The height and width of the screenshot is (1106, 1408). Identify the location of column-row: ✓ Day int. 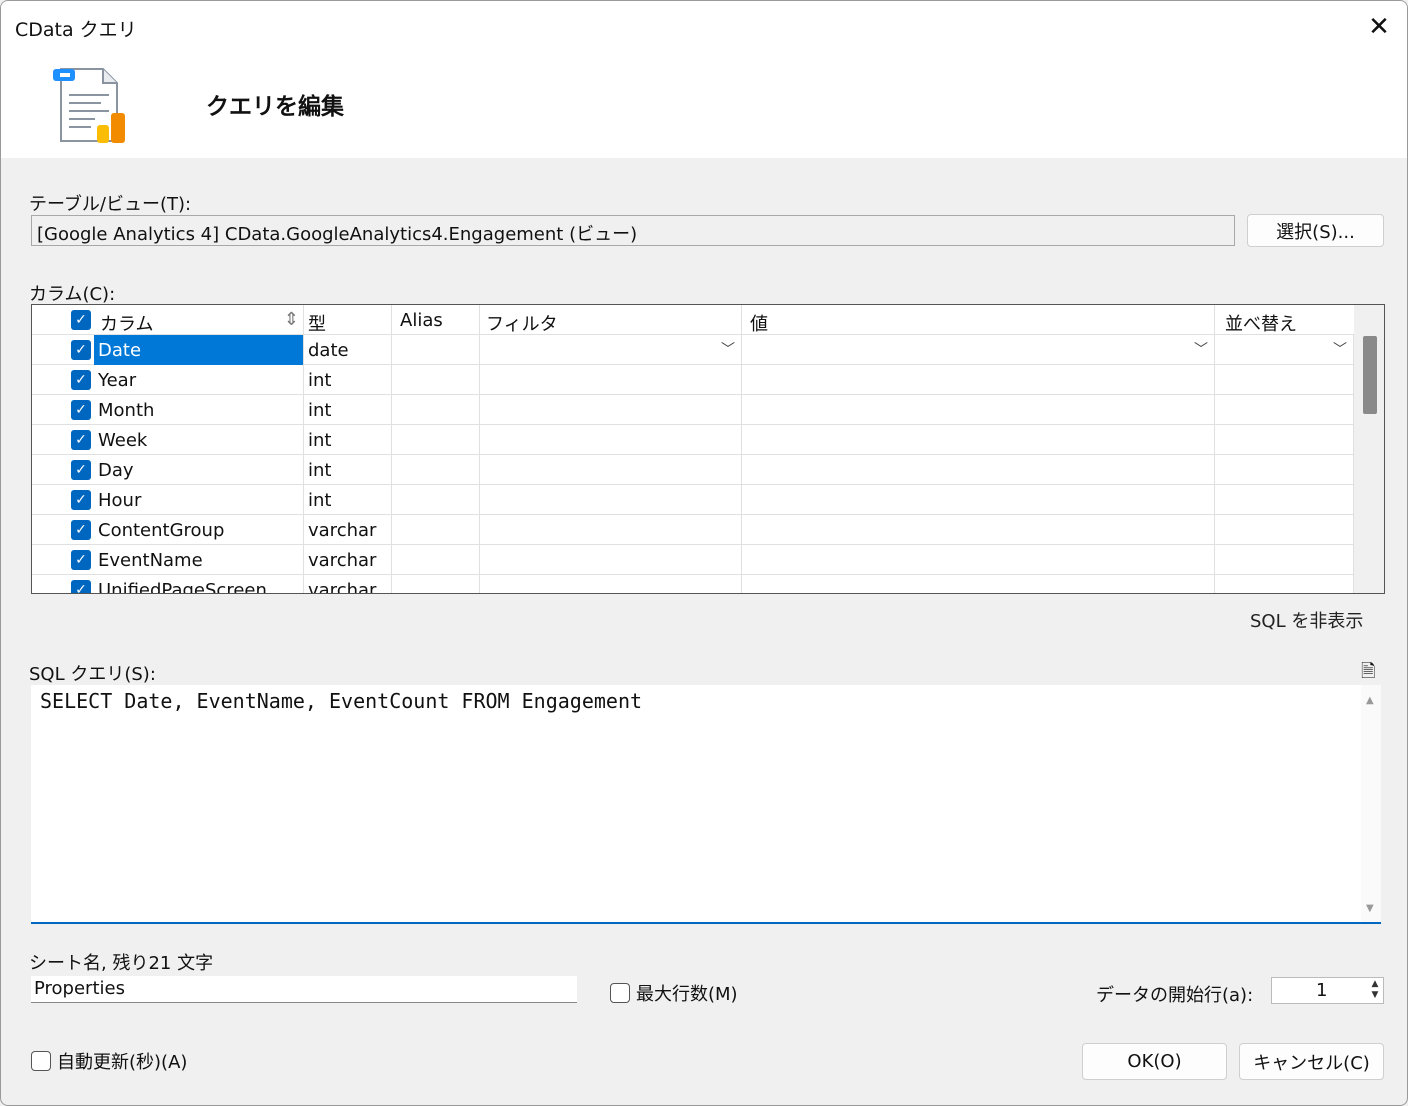
(693, 470).